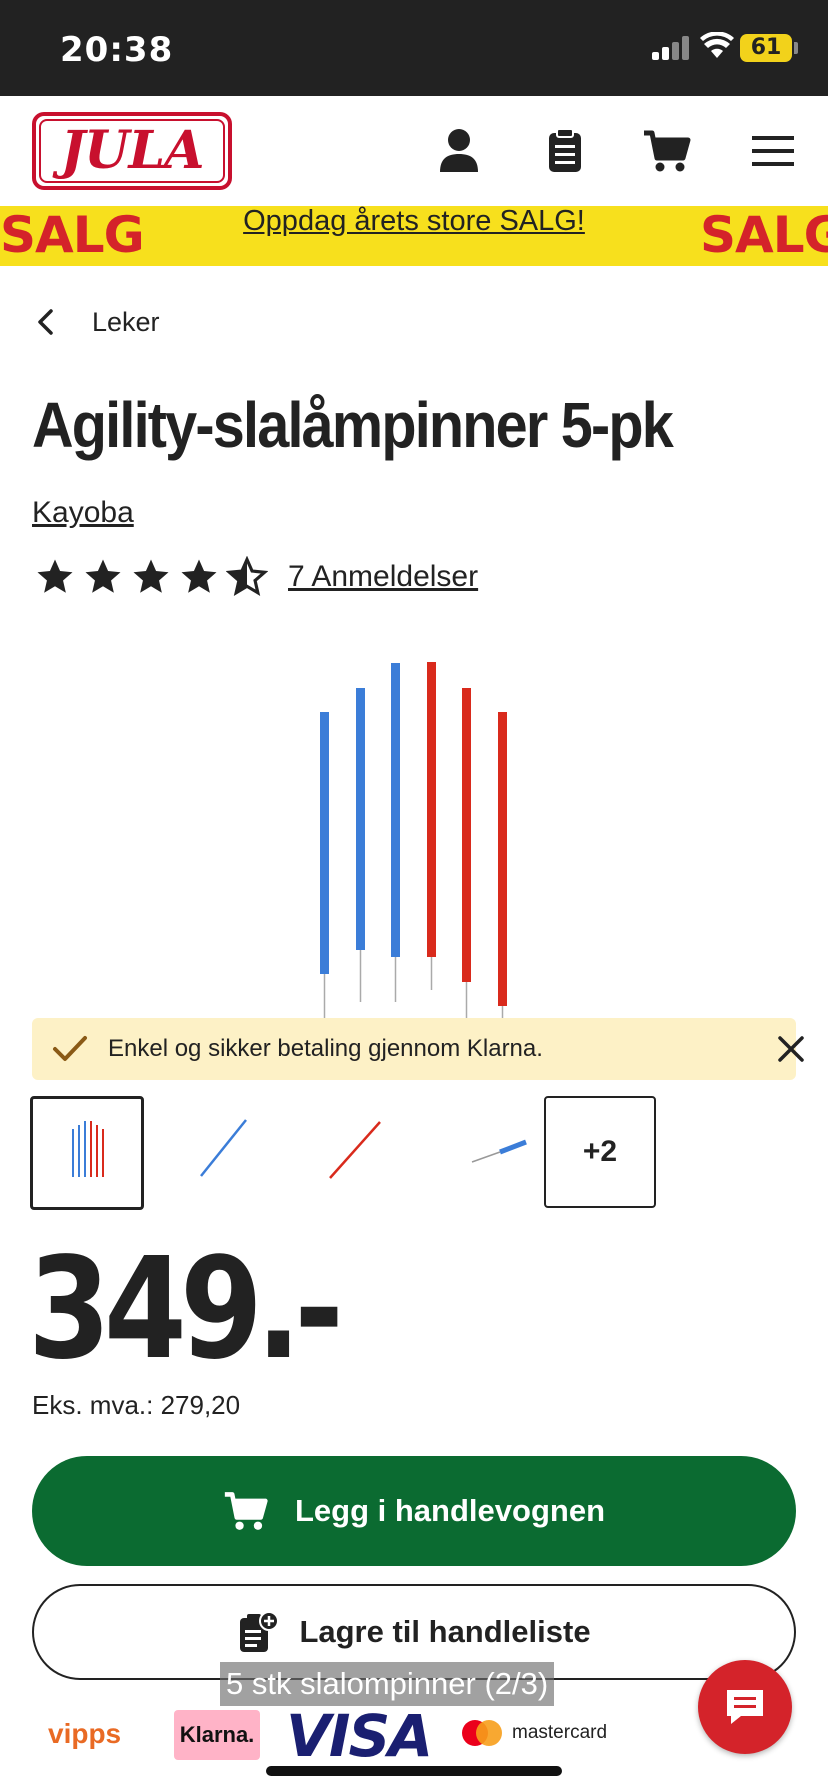  Describe the element at coordinates (359, 1736) in the screenshot. I see `visa-logo: VISA` at that location.